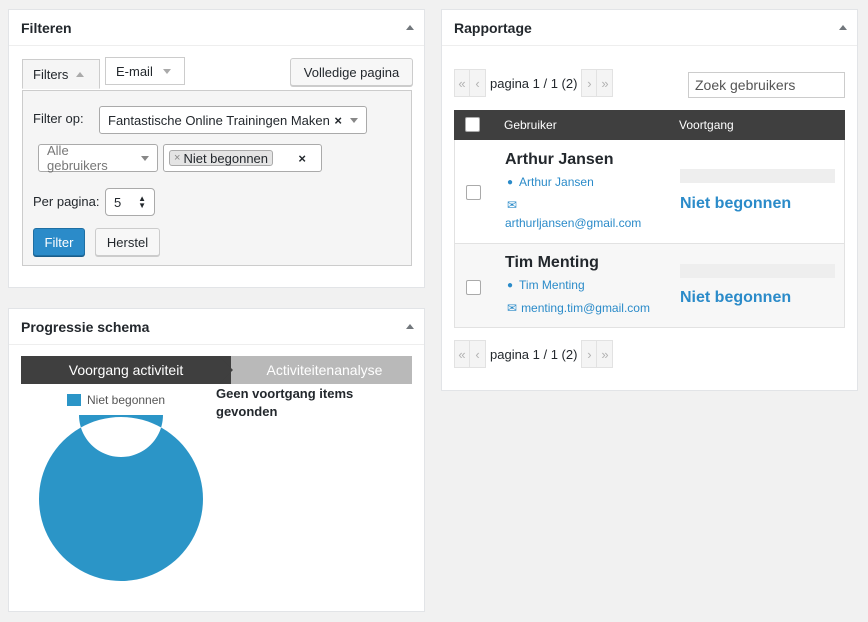  I want to click on tab-filters: Filters, so click(61, 74).